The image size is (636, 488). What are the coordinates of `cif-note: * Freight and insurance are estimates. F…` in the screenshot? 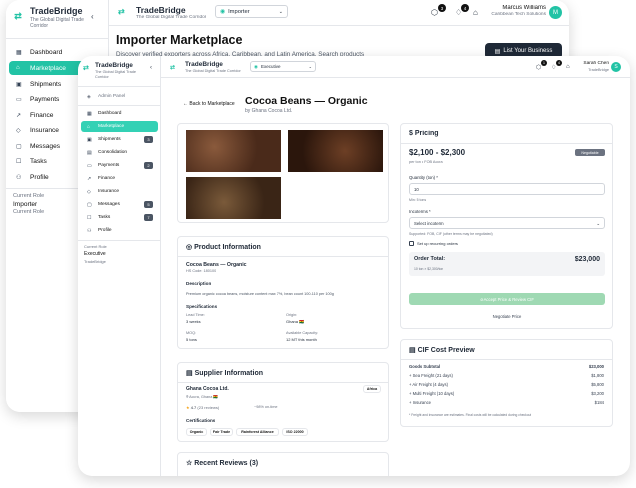 It's located at (470, 415).